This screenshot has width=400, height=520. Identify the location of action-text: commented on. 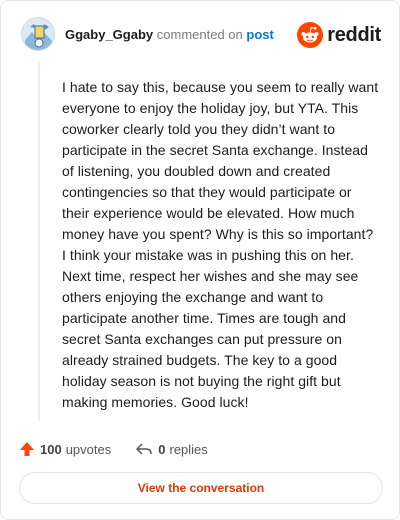
(199, 34).